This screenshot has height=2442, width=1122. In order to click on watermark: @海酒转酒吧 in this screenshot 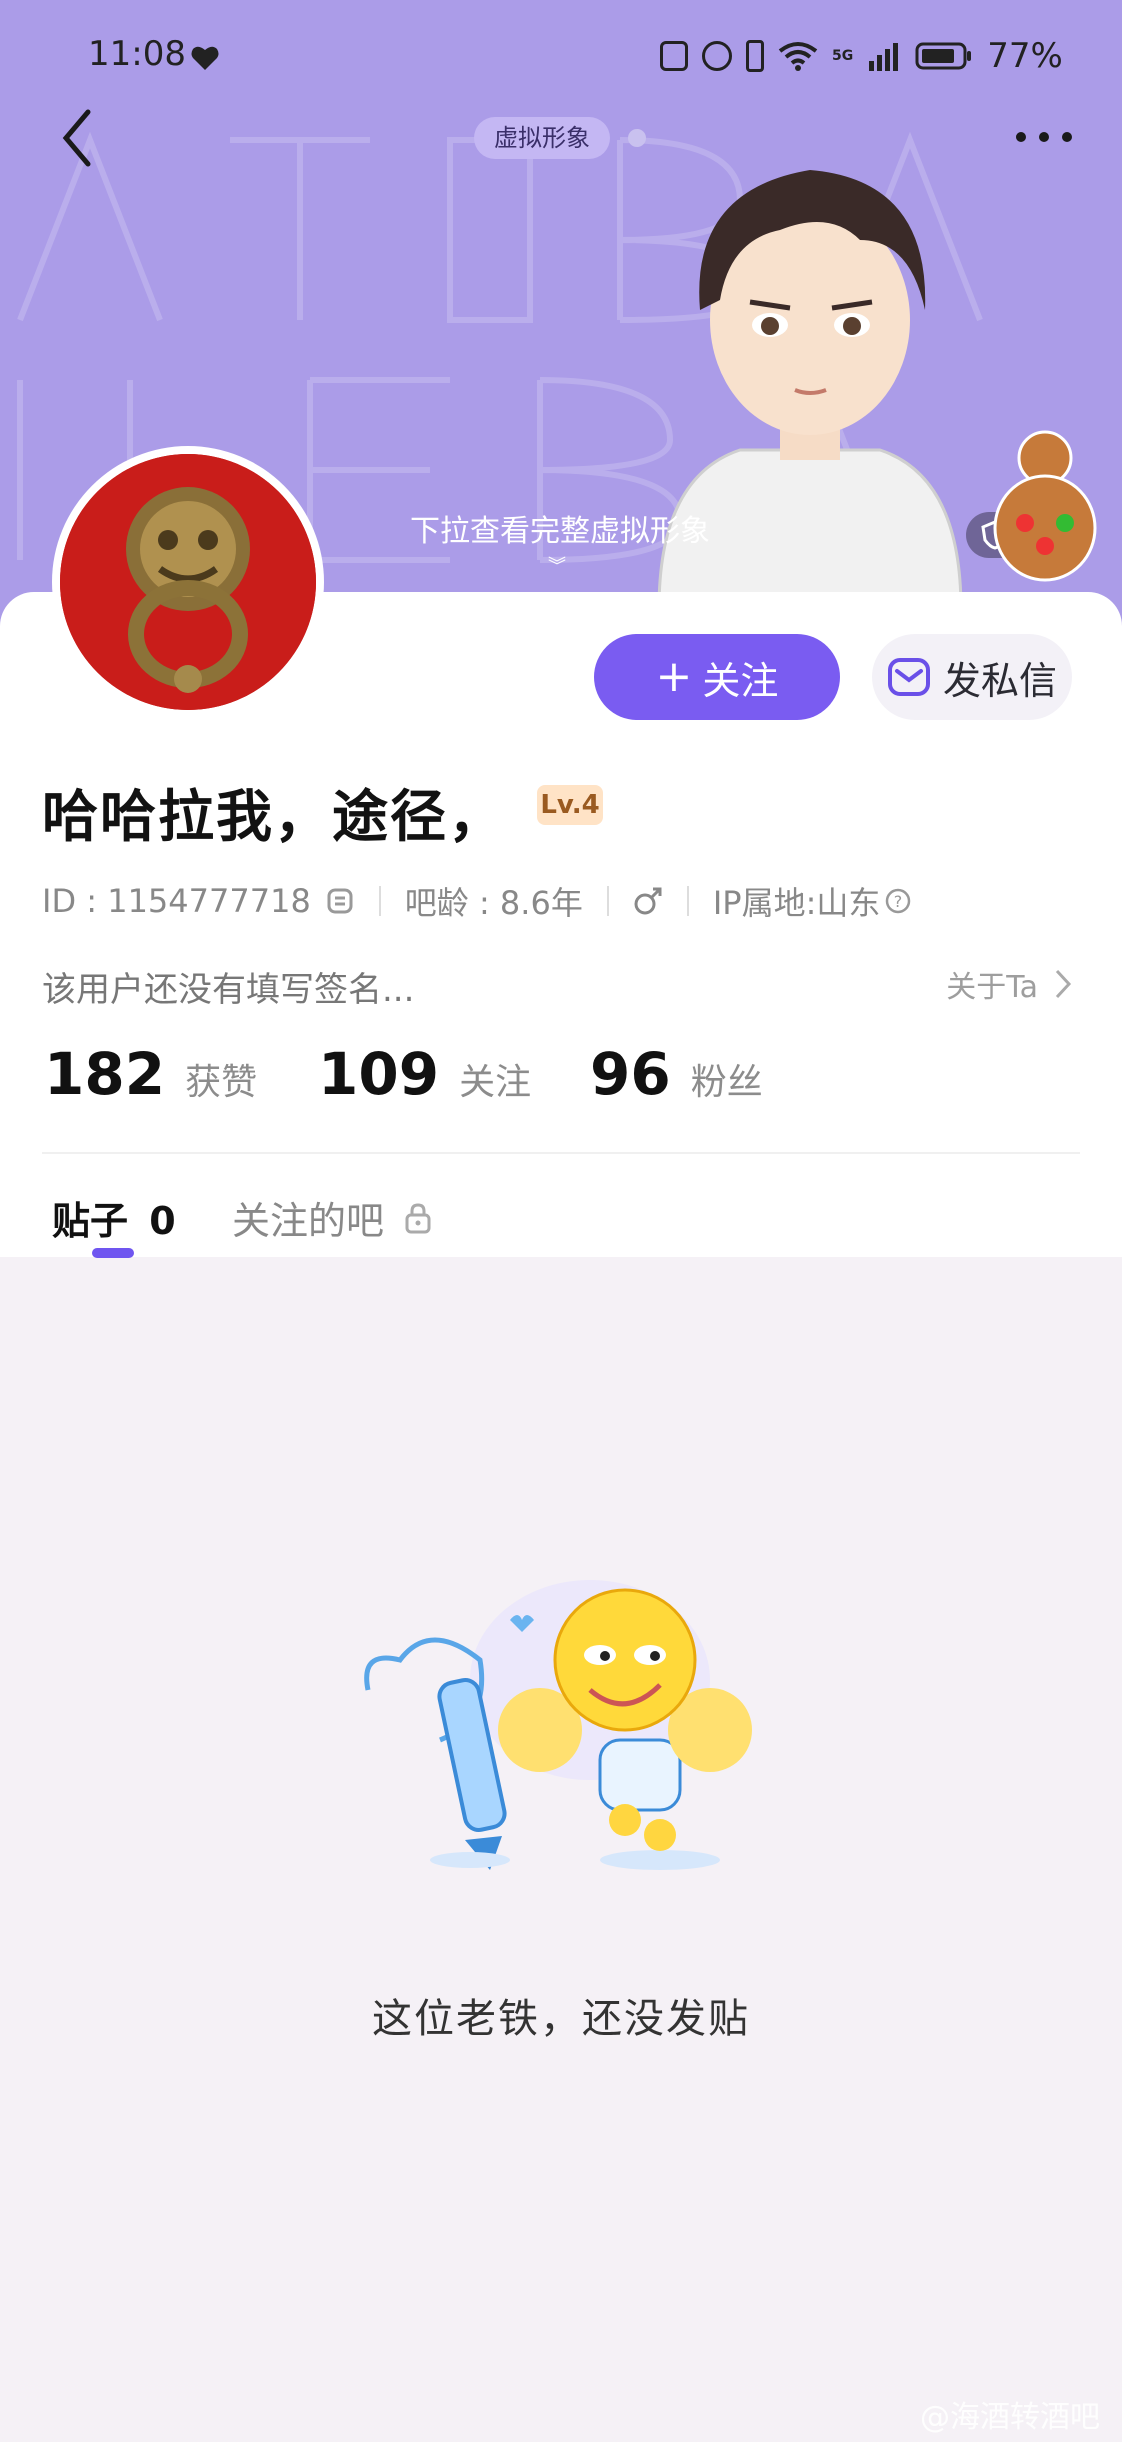, I will do `click(1010, 2417)`.